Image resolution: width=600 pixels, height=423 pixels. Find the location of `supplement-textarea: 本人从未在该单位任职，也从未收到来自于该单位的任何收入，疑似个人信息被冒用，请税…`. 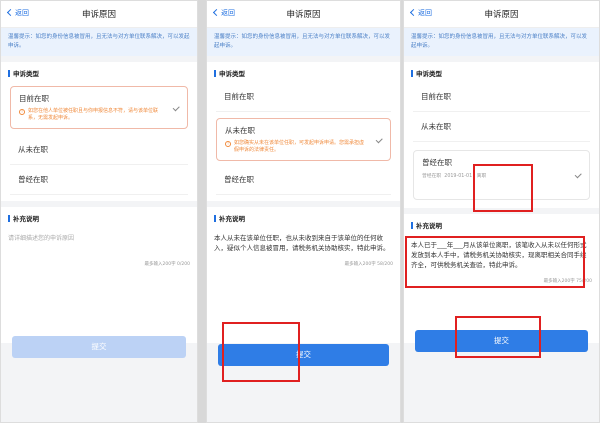

supplement-textarea: 本人从未在该单位任职，也从未收到来自于该单位的任何收入，疑似个人信息被冒用，请税… is located at coordinates (303, 243).